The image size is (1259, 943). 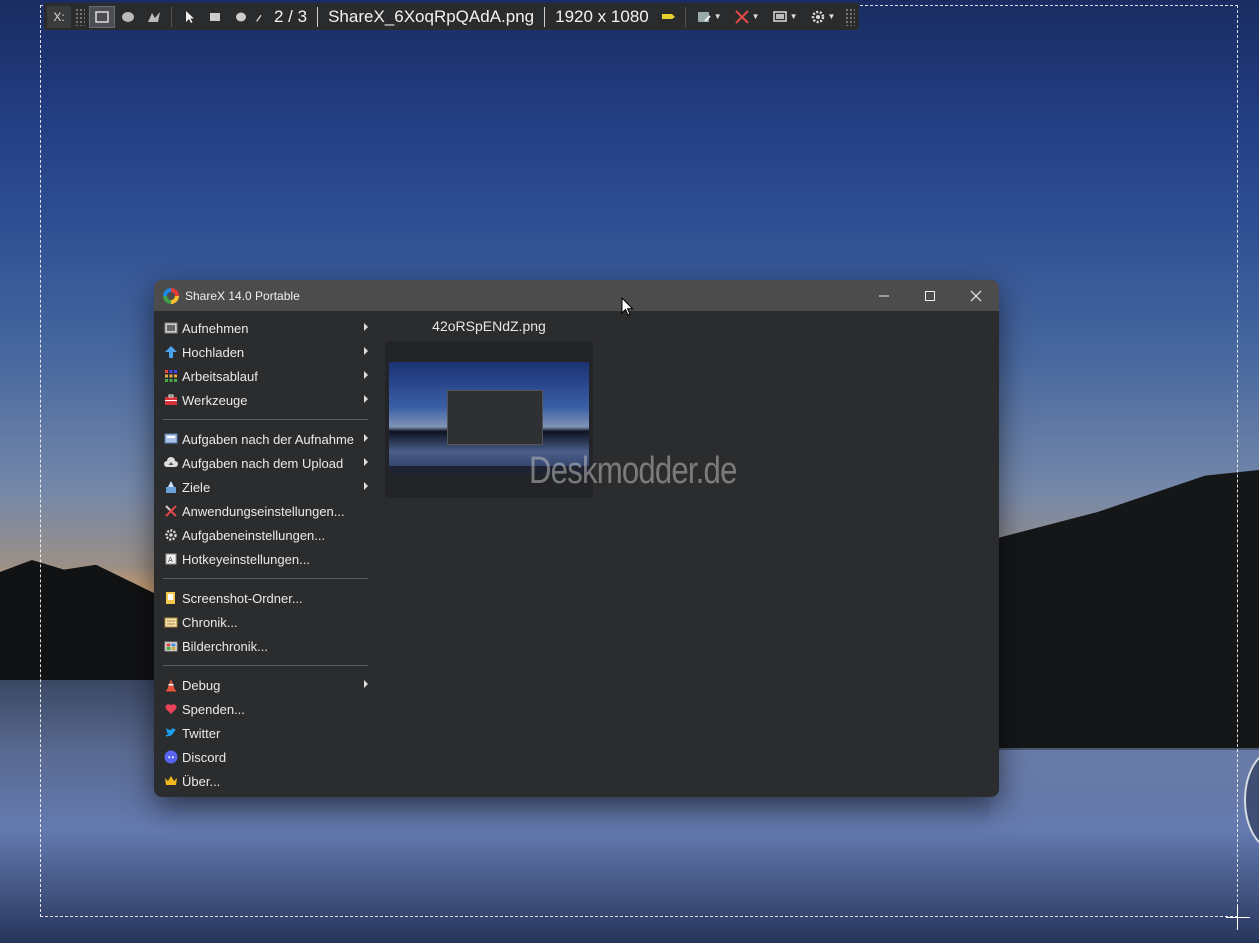 I want to click on thumbnail-filename: 42oRSpENdZ.png, so click(x=489, y=326).